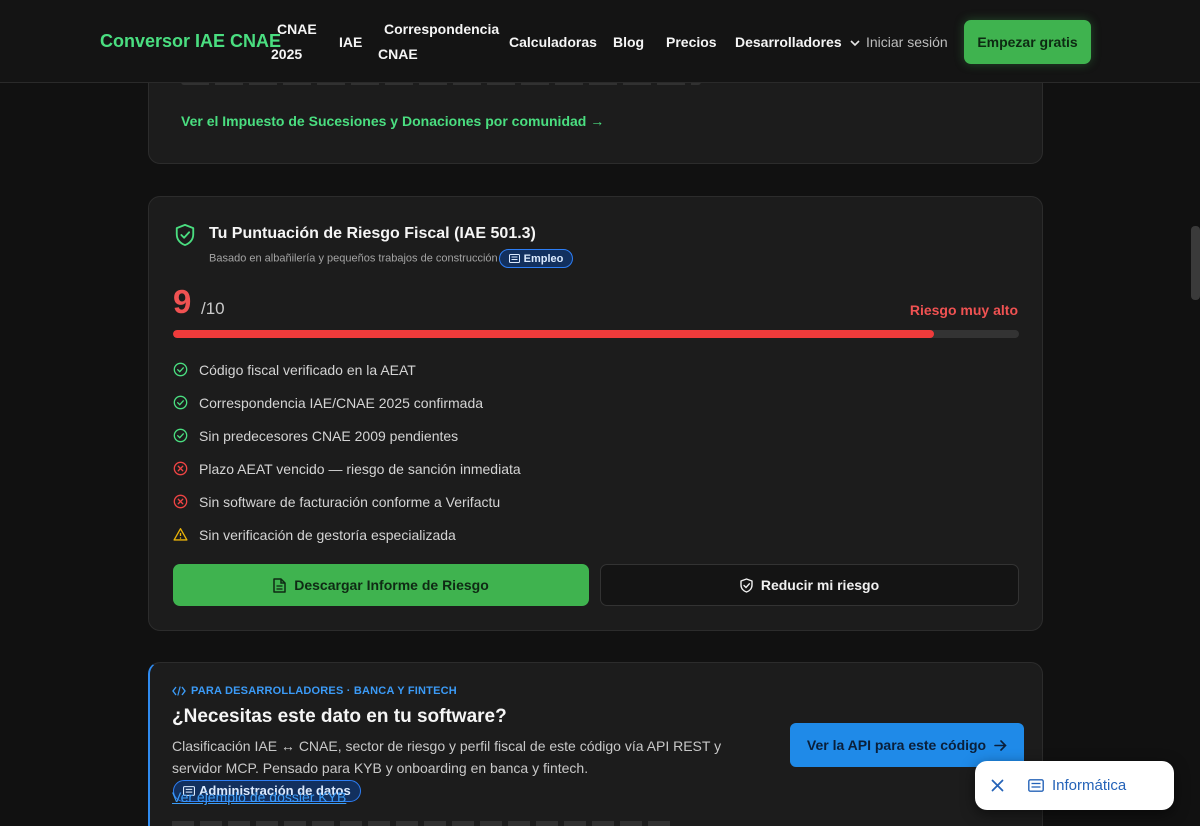  What do you see at coordinates (324, 691) in the screenshot?
I see `dev-kicker-text: PARA DESARROLLADORES · BANCA Y FINTECH` at bounding box center [324, 691].